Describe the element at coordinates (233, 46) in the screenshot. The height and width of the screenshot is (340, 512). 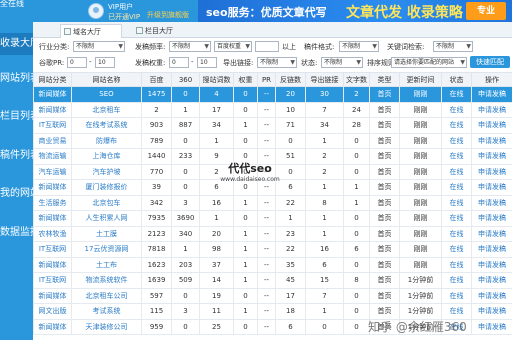
I see `baidu-weight-select: 百度权重 ▼` at that location.